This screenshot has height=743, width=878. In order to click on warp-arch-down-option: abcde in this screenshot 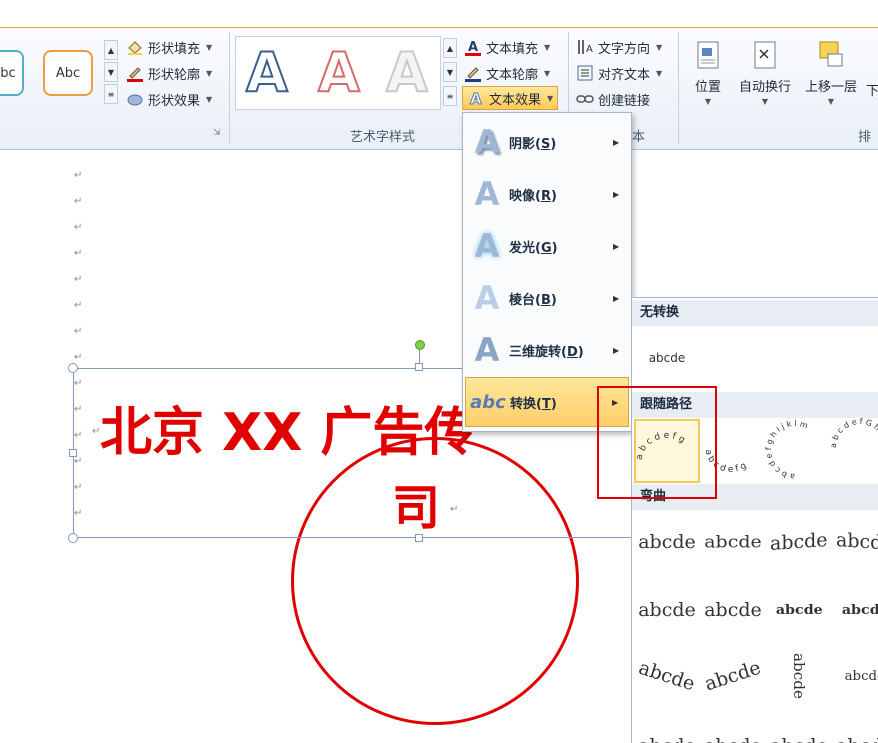, I will do `click(733, 676)`.